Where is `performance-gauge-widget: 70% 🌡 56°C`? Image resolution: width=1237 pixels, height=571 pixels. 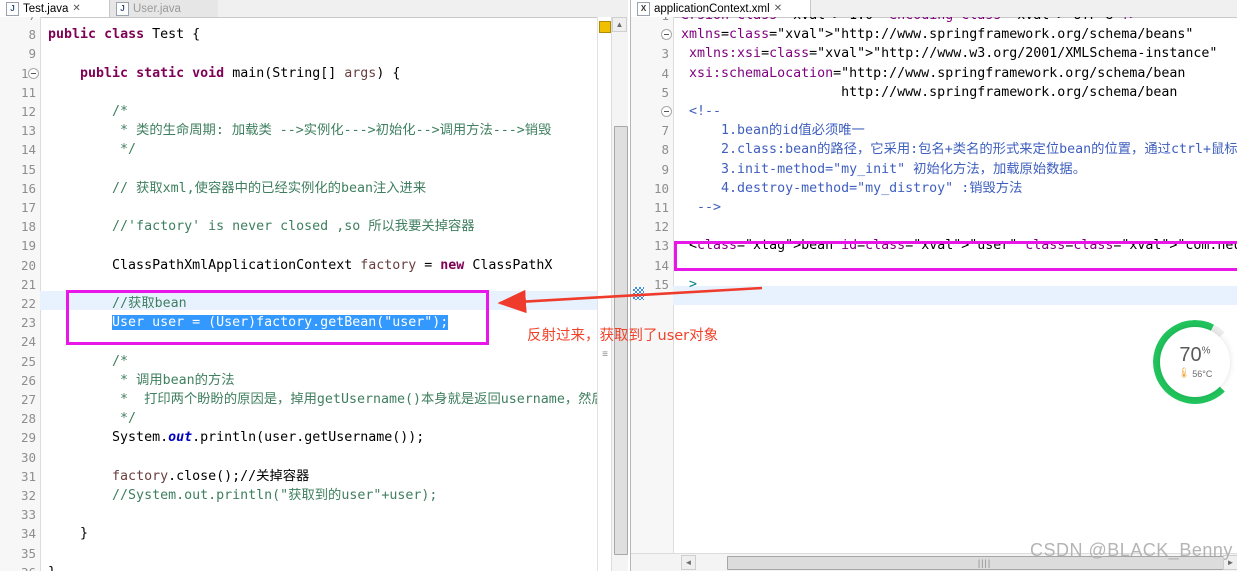
performance-gauge-widget: 70% 🌡 56°C is located at coordinates (1195, 362).